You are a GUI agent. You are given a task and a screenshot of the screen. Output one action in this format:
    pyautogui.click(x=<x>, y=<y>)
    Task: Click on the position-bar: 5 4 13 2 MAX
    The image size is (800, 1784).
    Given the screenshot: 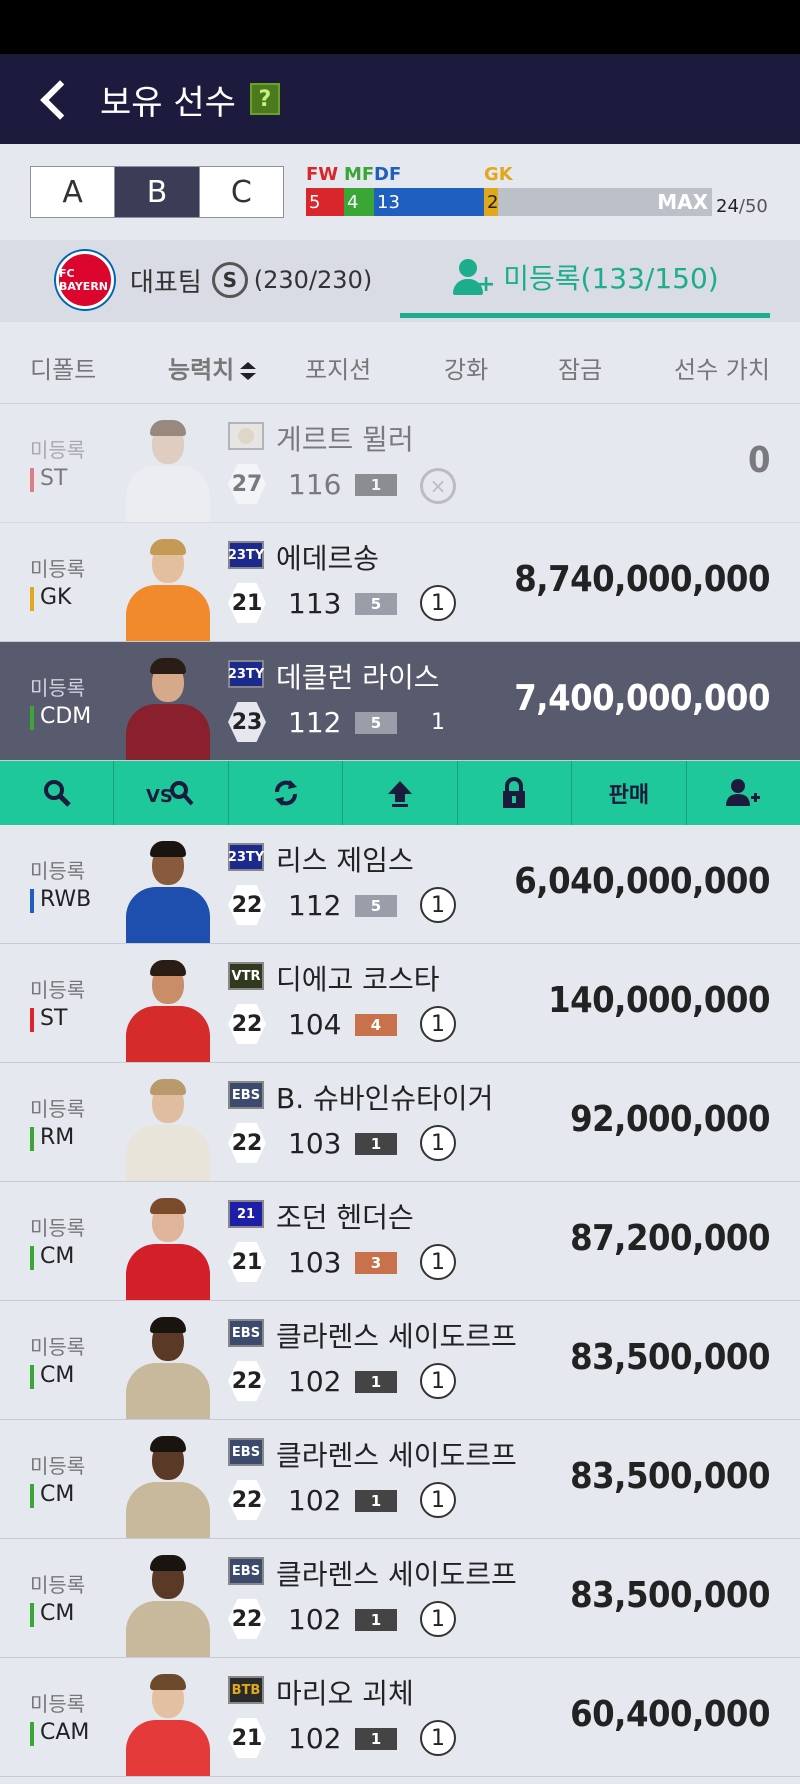 What is the action you would take?
    pyautogui.click(x=509, y=202)
    